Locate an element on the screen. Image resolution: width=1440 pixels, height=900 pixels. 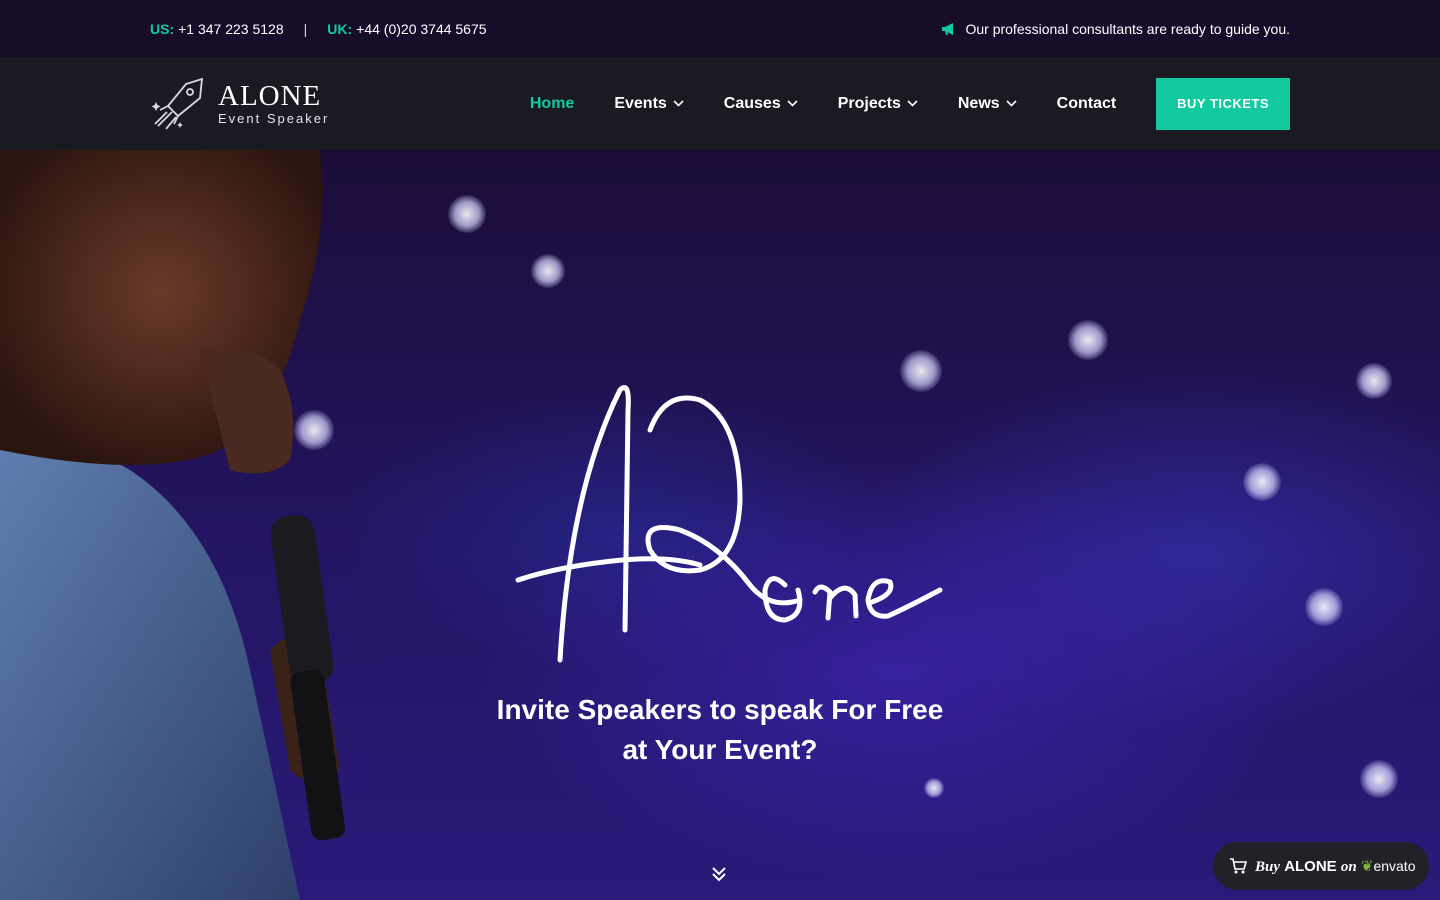
buy-on-envato-badge: Buy ALONE on ❦envato is located at coordinates (1321, 866).